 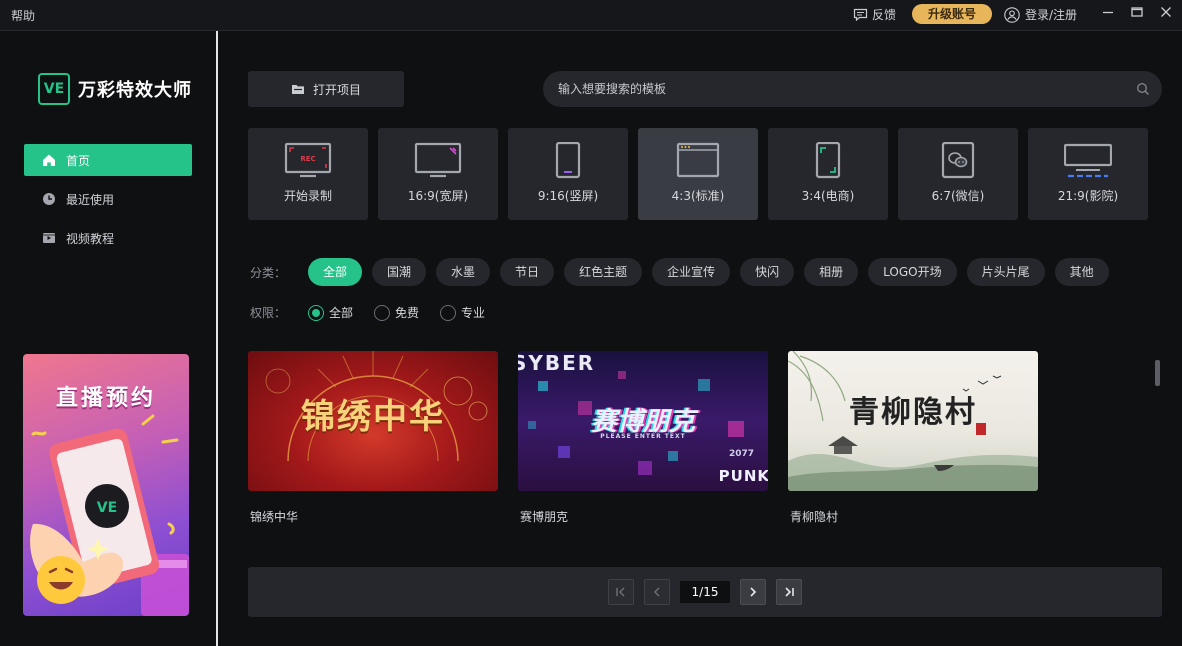 What do you see at coordinates (90, 238) in the screenshot?
I see `sidebar-item-label: 视频教程` at bounding box center [90, 238].